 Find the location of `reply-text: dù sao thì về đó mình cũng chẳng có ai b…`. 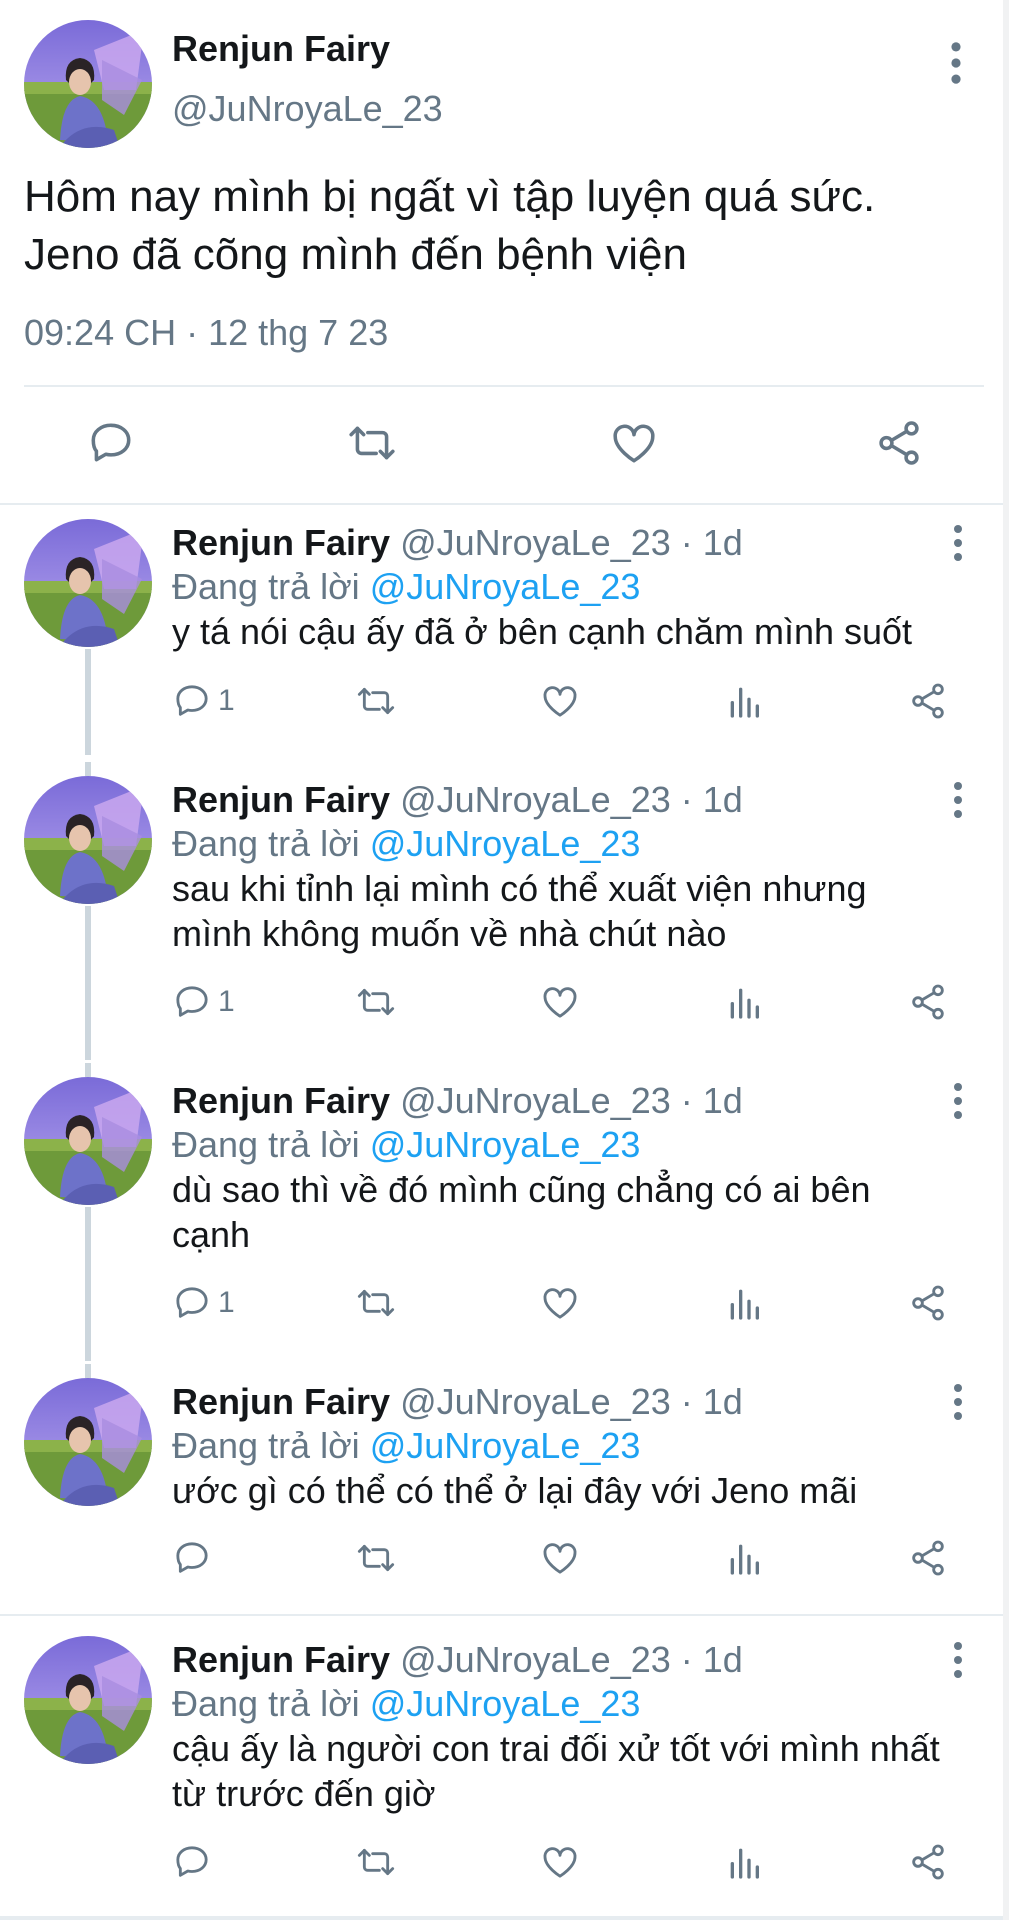

reply-text: dù sao thì về đó mình cũng chẳng có ai b… is located at coordinates (572, 1212).